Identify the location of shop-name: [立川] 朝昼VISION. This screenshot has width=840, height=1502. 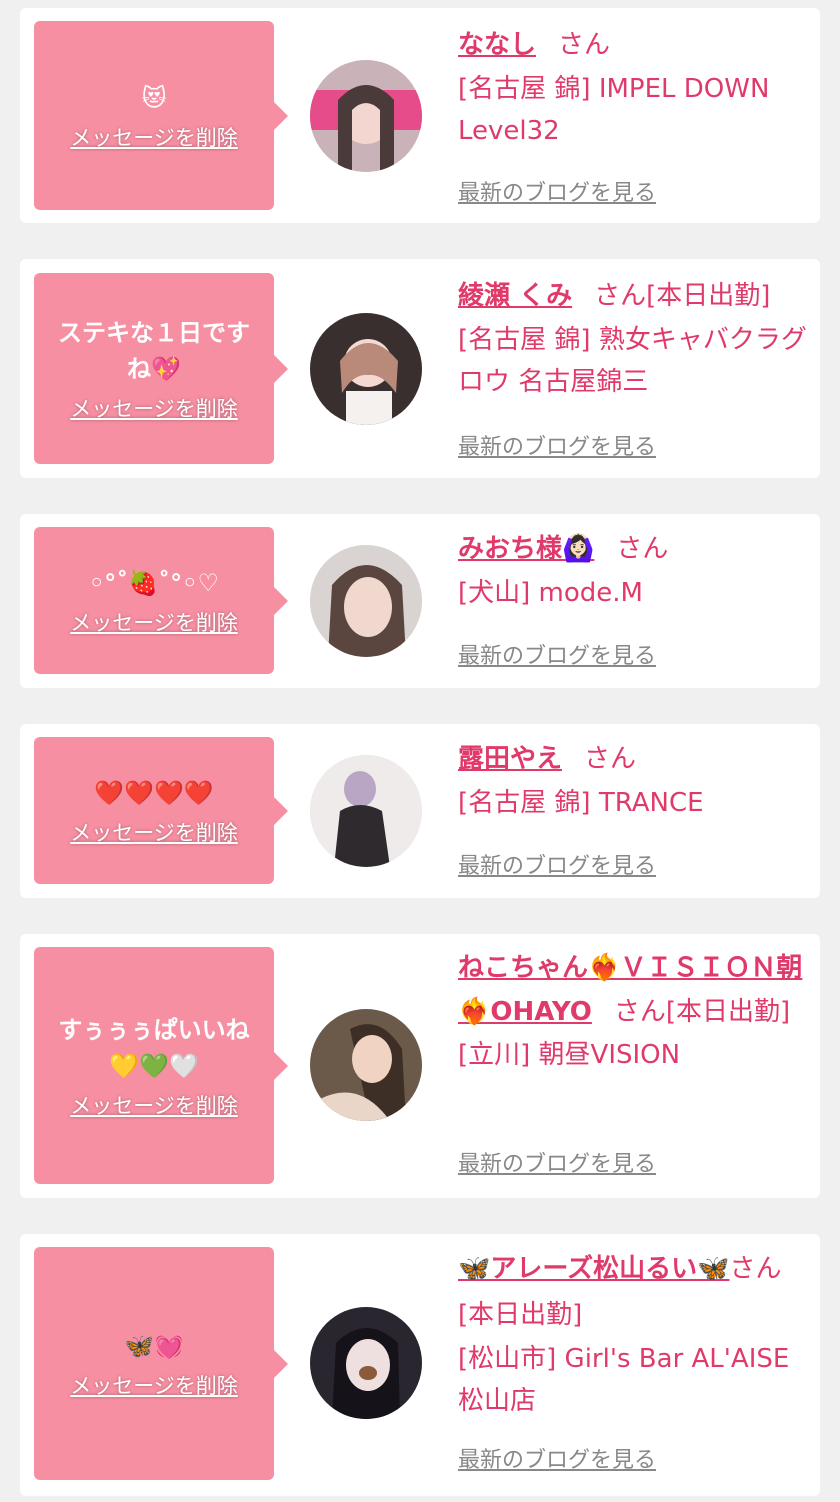
(569, 1055).